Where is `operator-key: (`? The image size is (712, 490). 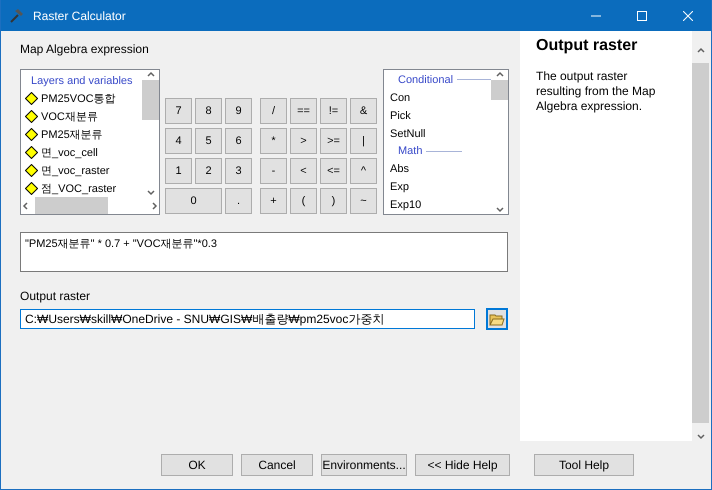
operator-key: ( is located at coordinates (303, 201).